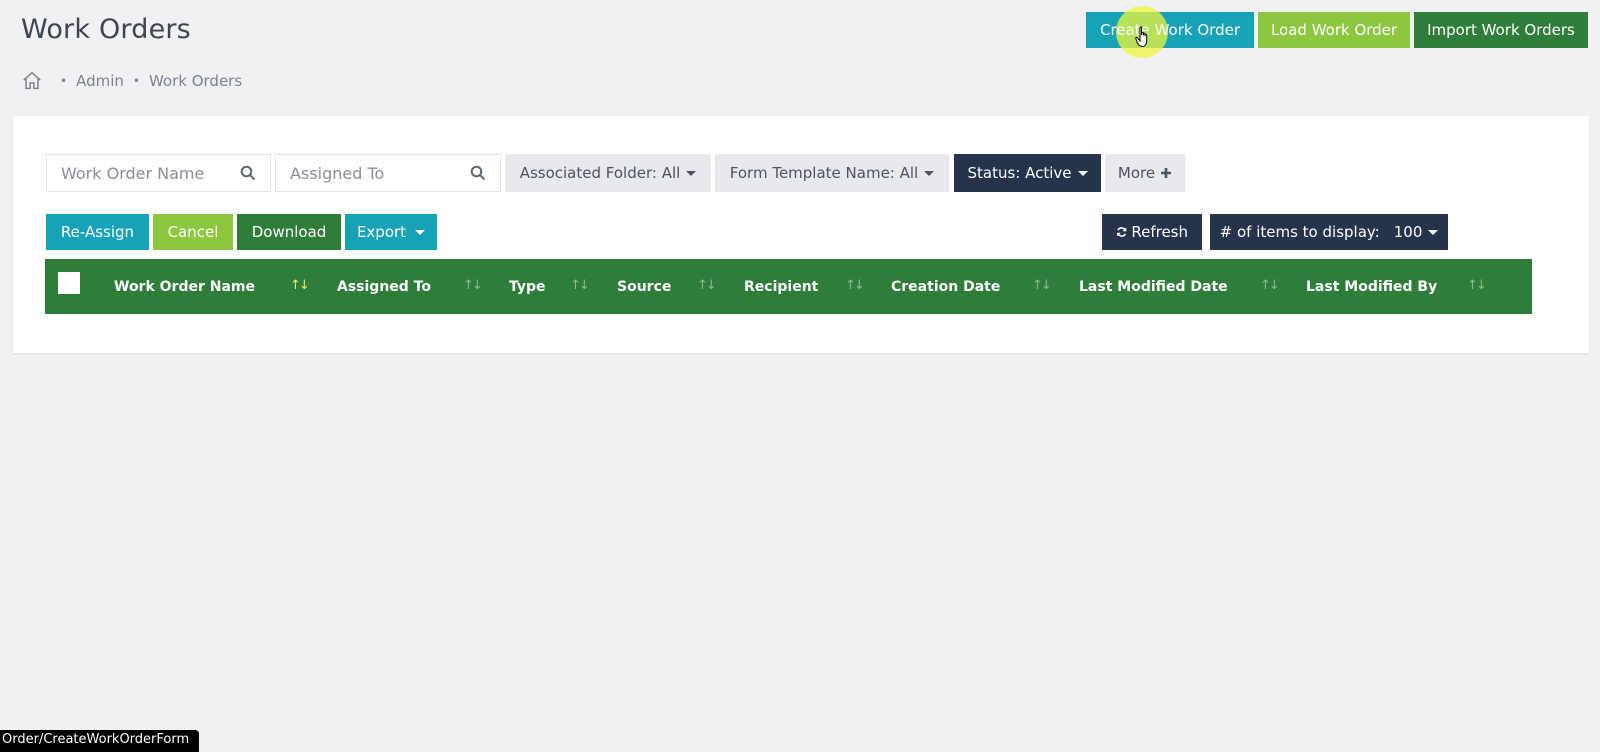 This screenshot has width=1600, height=752. What do you see at coordinates (1122, 232) in the screenshot?
I see `refresh-icon` at bounding box center [1122, 232].